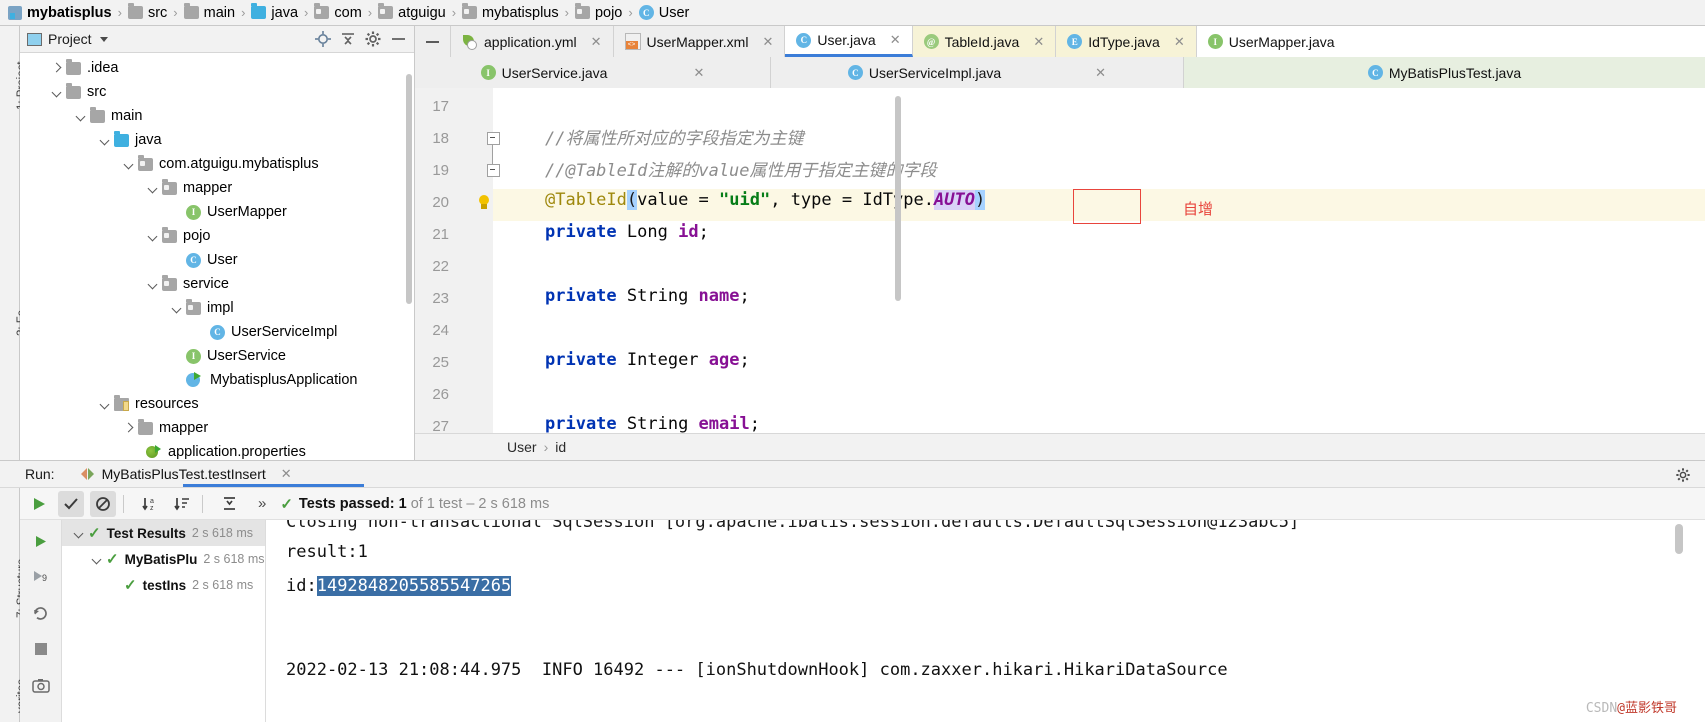 This screenshot has height=722, width=1705. I want to click on tab-usermapper-java: I UserMapper.java, so click(1450, 41).